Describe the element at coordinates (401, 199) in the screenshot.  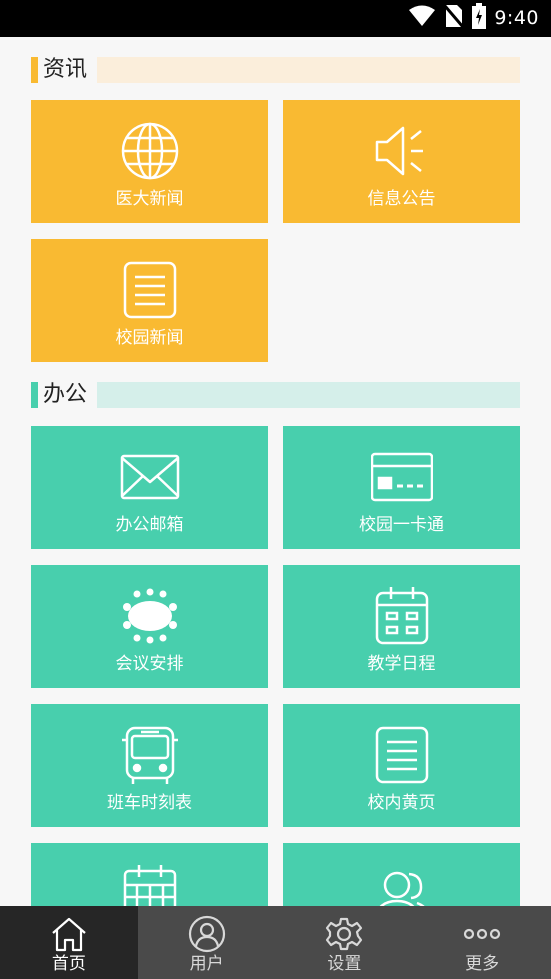
I see `tile-label: 信息公告` at that location.